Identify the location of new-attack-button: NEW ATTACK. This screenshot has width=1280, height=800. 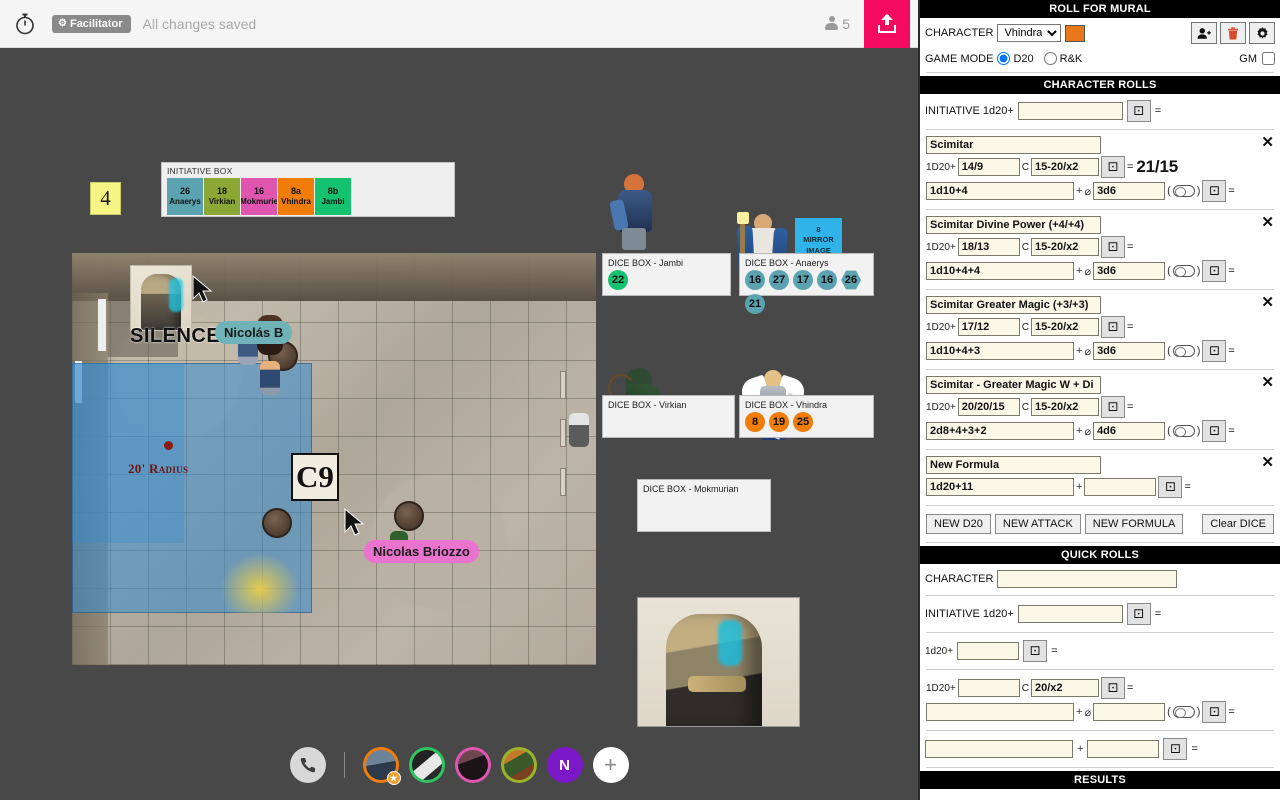
(1037, 524).